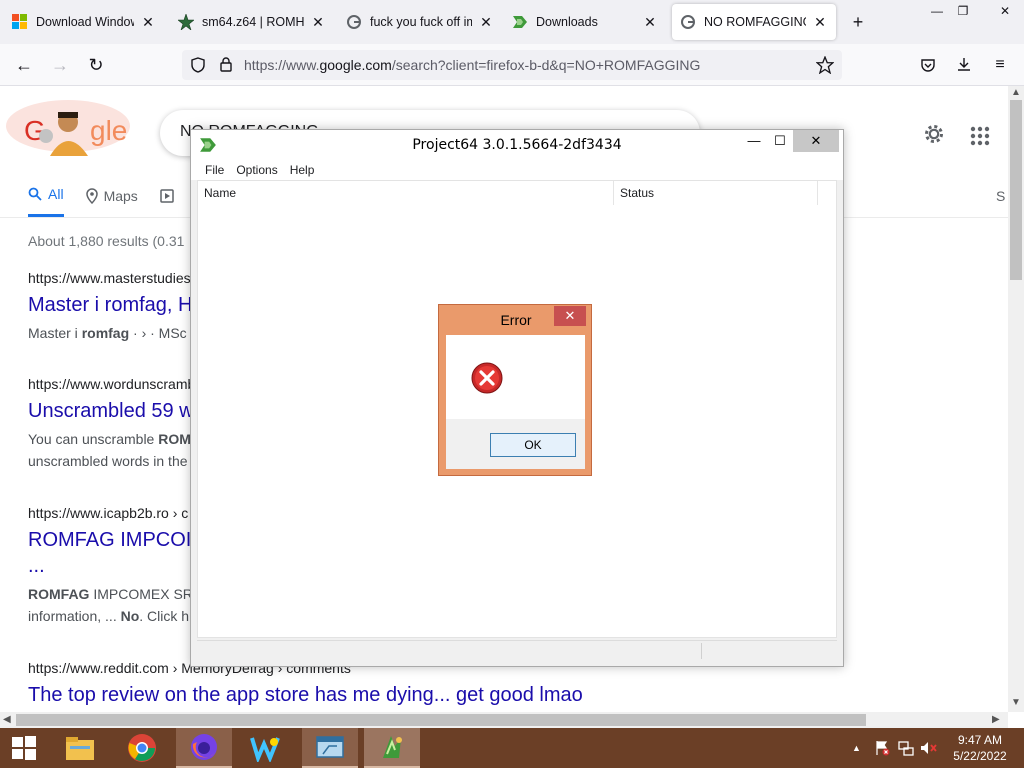  What do you see at coordinates (106, 241) in the screenshot?
I see `result-stats: About 1,880 results (0.31` at bounding box center [106, 241].